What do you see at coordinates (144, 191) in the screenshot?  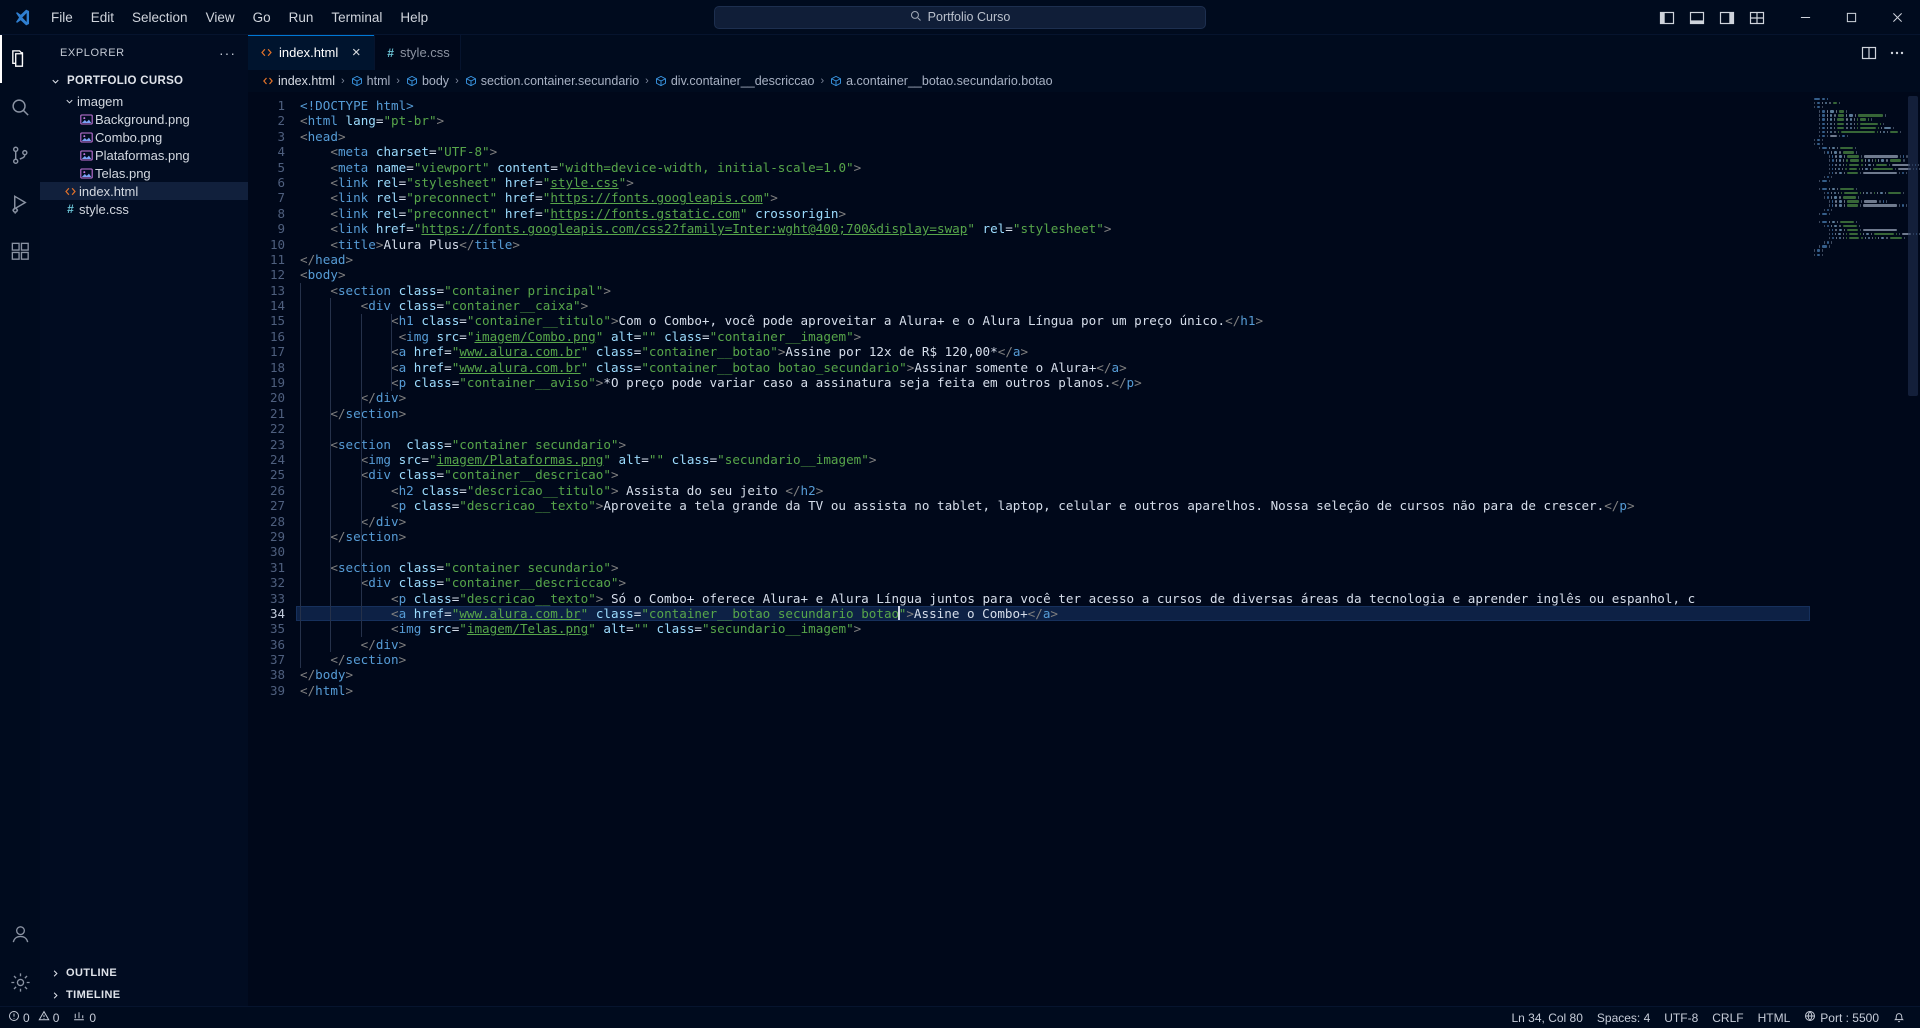 I see `file-index-html: index.html` at bounding box center [144, 191].